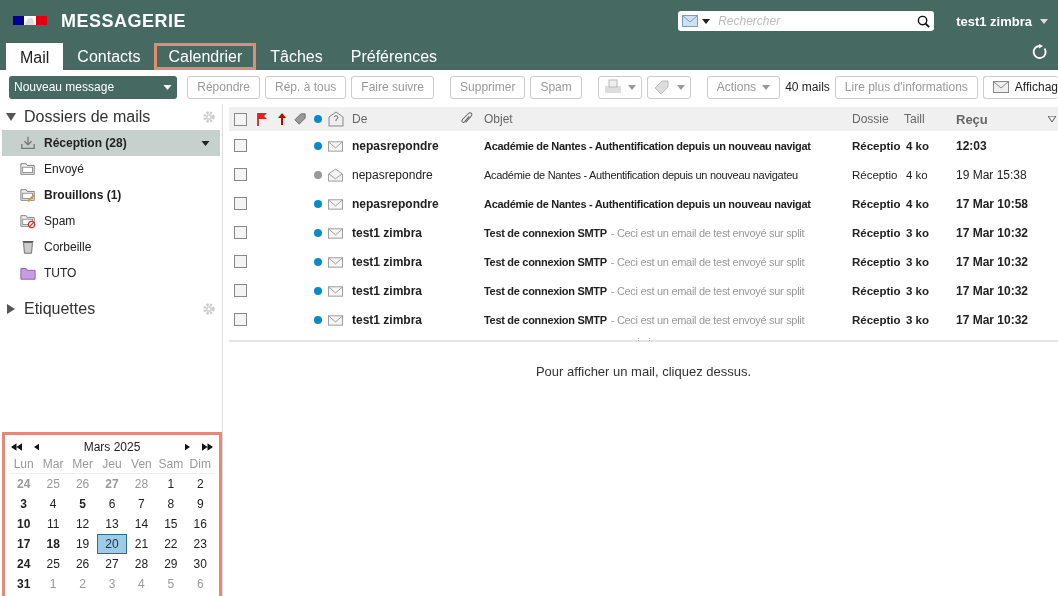  Describe the element at coordinates (111, 247) in the screenshot. I see `folder-item: Corbeille` at that location.